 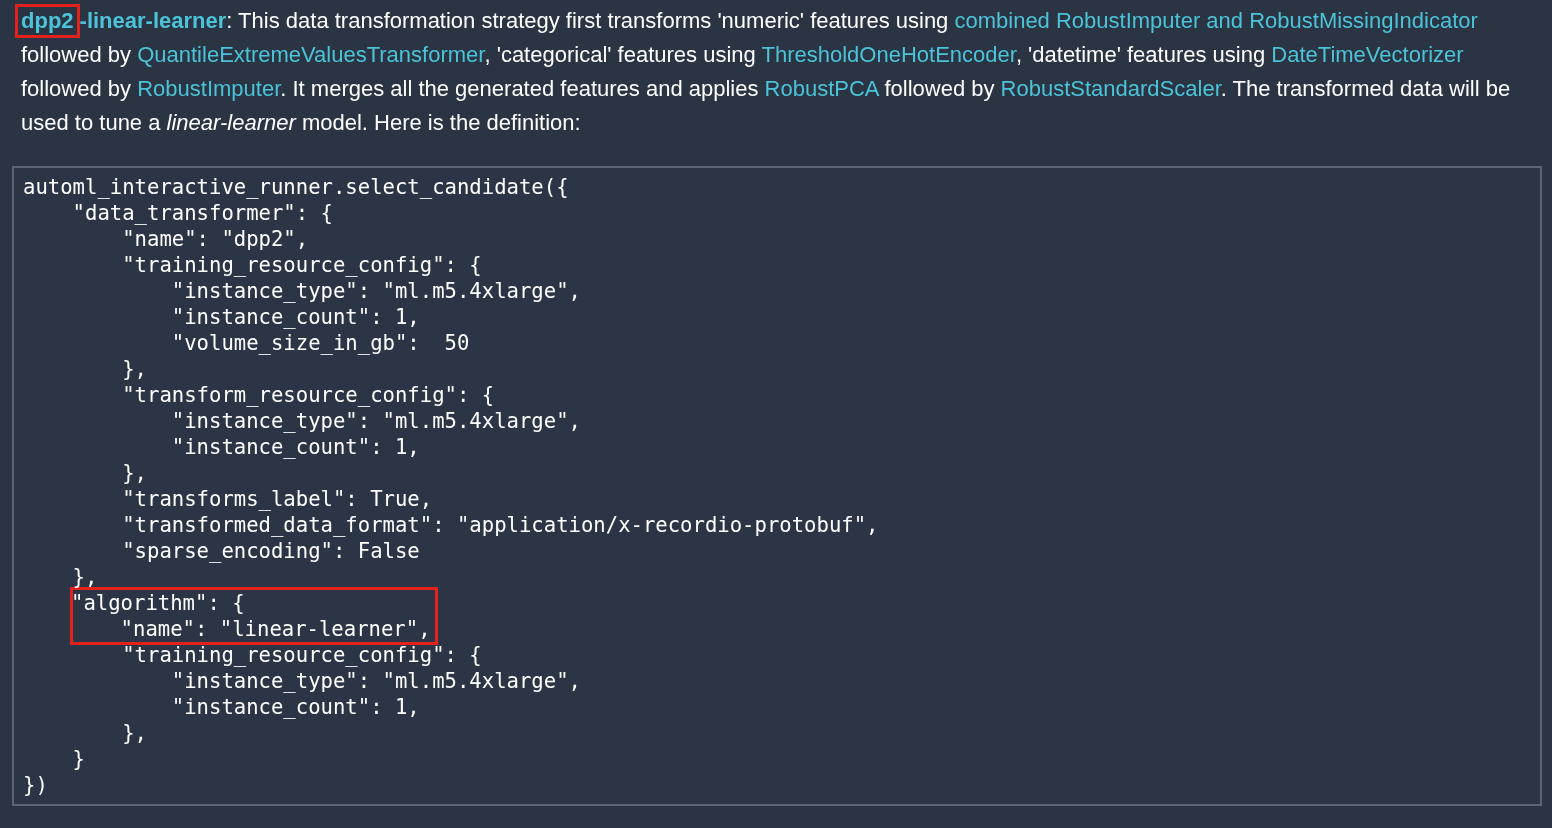 I want to click on code-line: "volume_size_in_gb": 50, so click(x=320, y=343).